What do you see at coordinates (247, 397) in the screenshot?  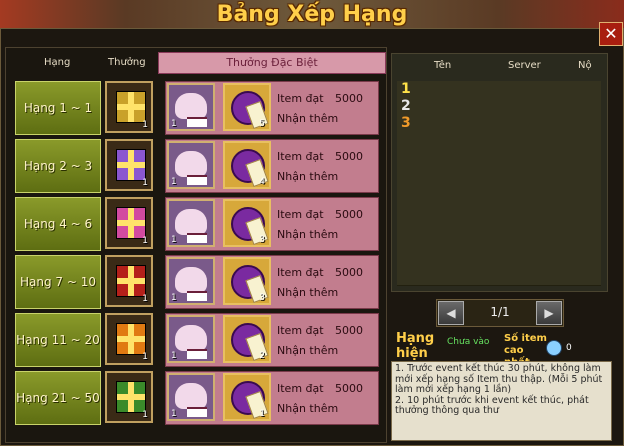 I see `scroll-orb-slot: 1` at bounding box center [247, 397].